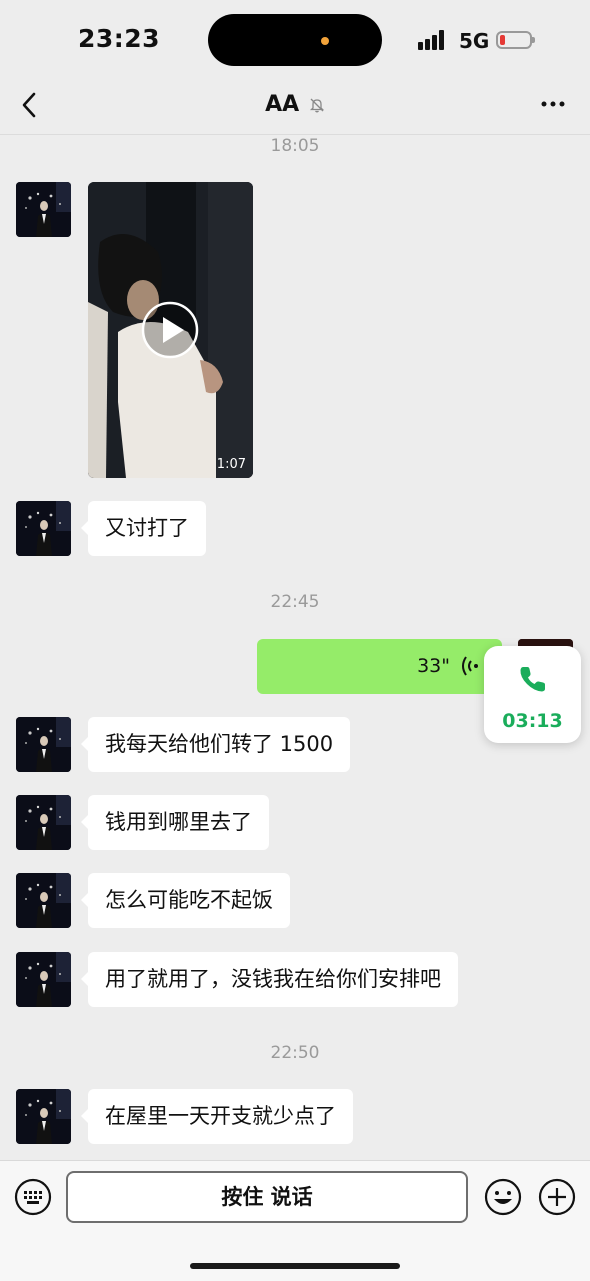  I want to click on message-bubble: 我每天给他们转了 1500, so click(215, 744).